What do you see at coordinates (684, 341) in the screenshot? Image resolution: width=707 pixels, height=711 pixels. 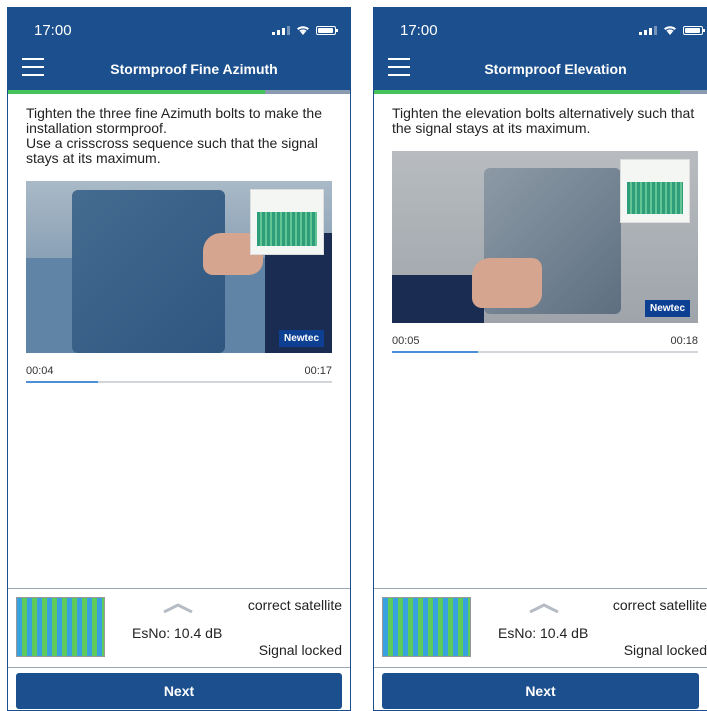 I see `video-duration: 00:18` at bounding box center [684, 341].